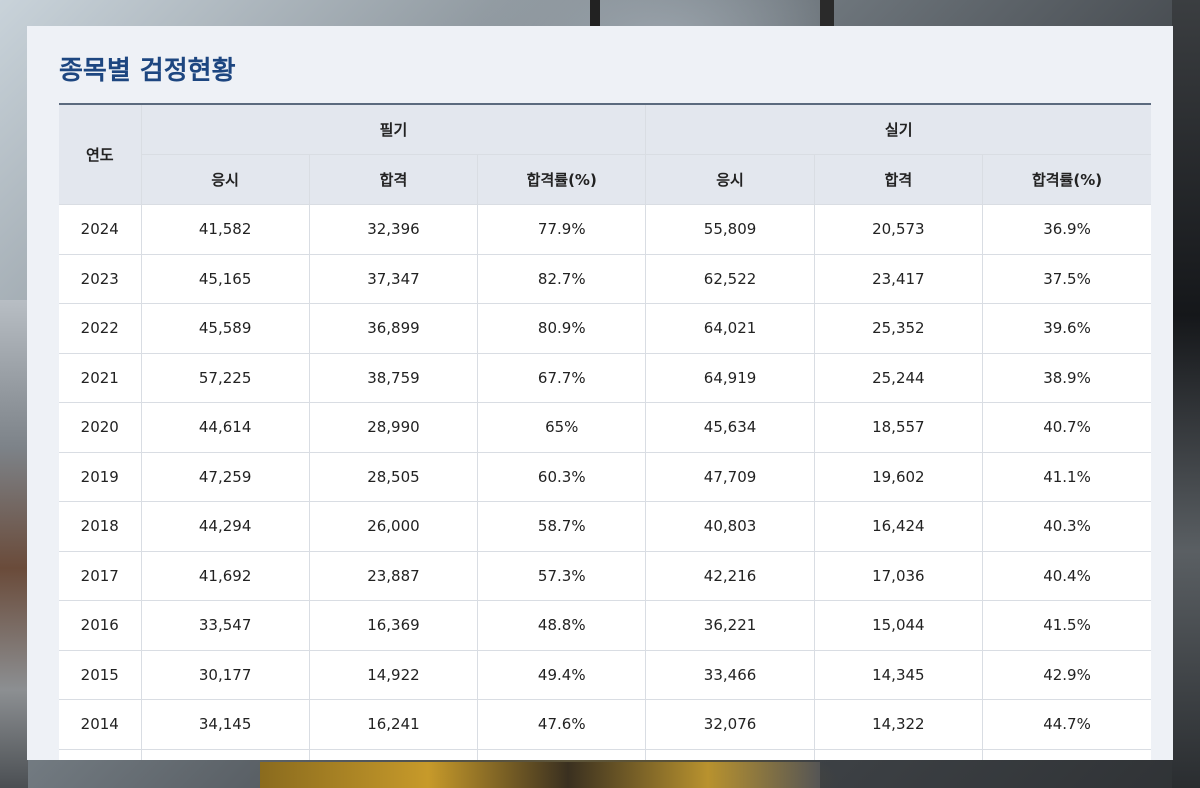 Image resolution: width=1200 pixels, height=788 pixels. I want to click on table-cell: 47,709, so click(730, 476).